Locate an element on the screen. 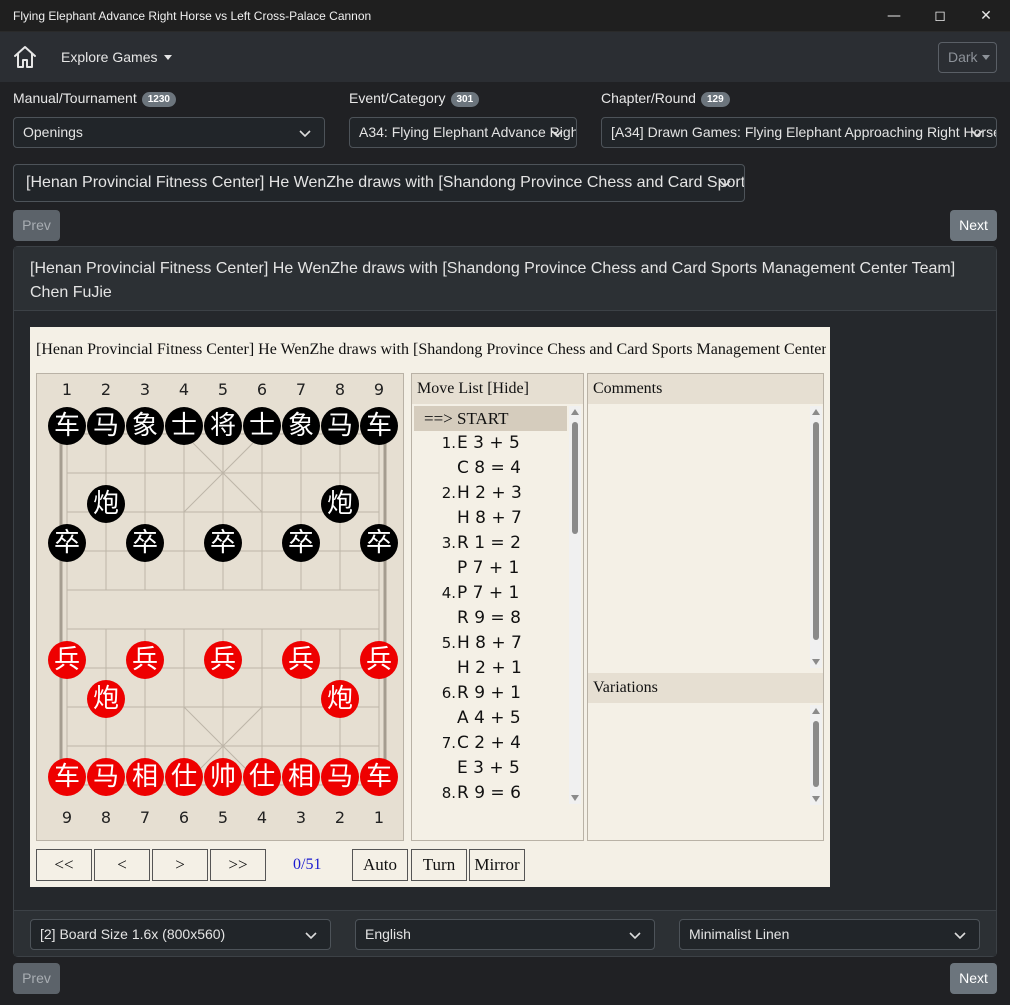 This screenshot has height=1005, width=1010. move-text: H 2 + 1 is located at coordinates (489, 668).